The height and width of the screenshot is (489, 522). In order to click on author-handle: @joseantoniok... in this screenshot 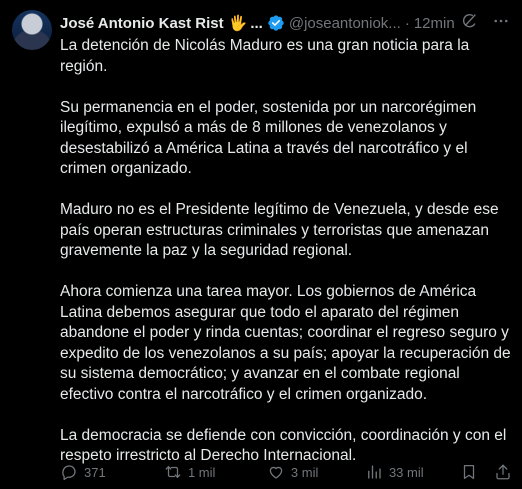, I will do `click(345, 23)`.